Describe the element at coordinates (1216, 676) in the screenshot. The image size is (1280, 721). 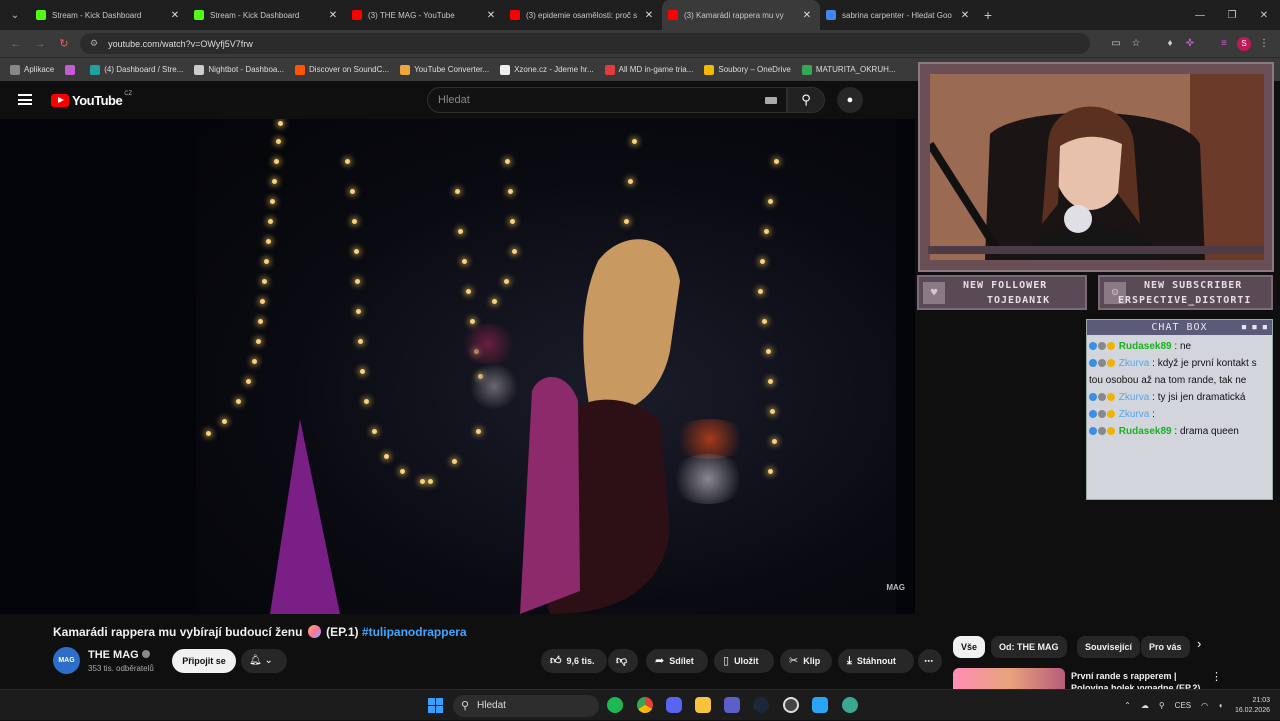
I see `more-options-icon: ⋮` at that location.